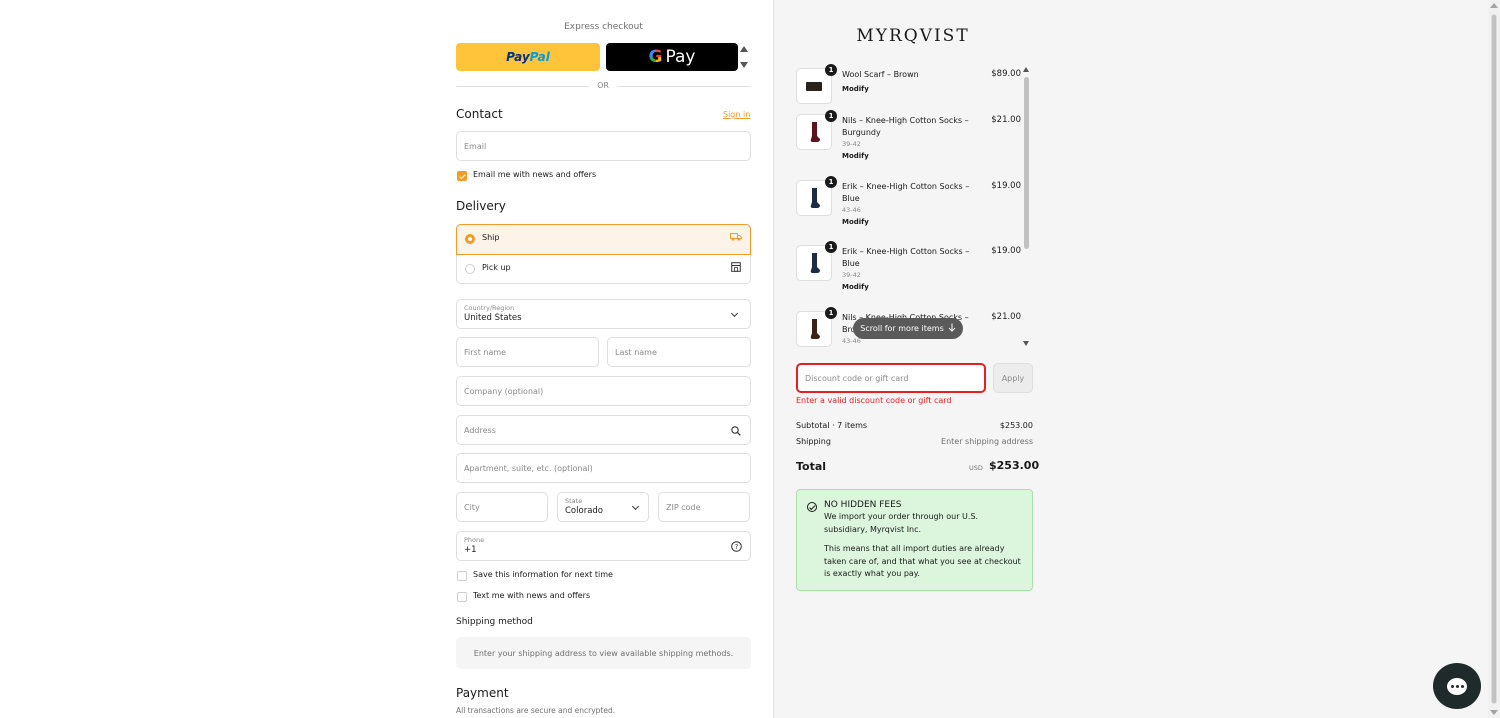 The image size is (1500, 718). Describe the element at coordinates (603, 468) in the screenshot. I see `apartment-field: Apartment, suite, etc. (optional)` at that location.